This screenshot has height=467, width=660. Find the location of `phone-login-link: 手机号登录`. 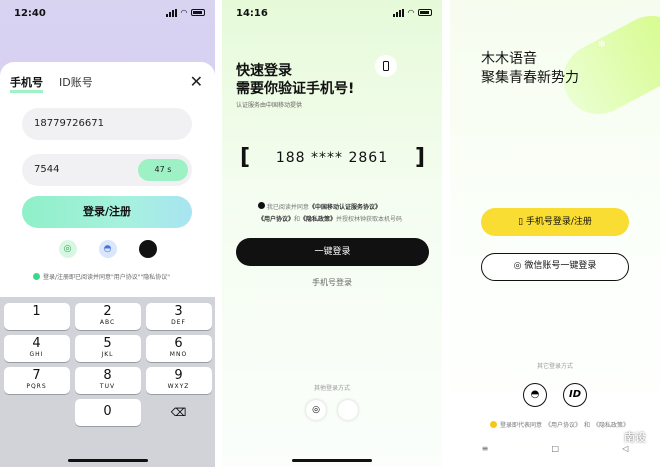

phone-login-link: 手机号登录 is located at coordinates (332, 282).